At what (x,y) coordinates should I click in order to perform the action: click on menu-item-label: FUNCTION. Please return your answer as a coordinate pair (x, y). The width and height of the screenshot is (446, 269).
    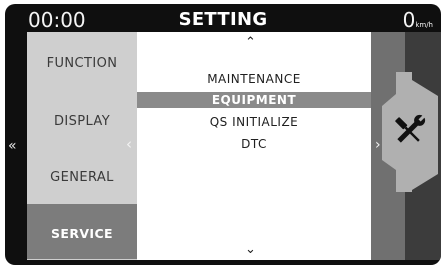
    Looking at the image, I should click on (82, 63).